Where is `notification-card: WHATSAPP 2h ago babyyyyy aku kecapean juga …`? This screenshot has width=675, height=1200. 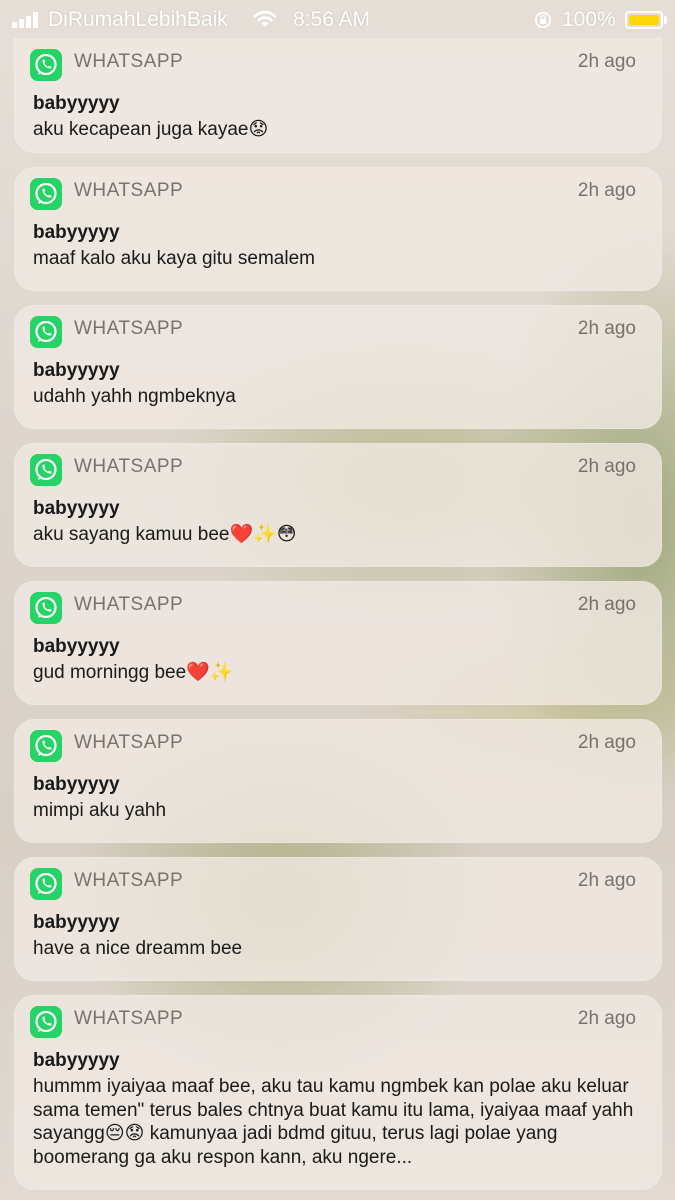
notification-card: WHATSAPP 2h ago babyyyyy aku kecapean juga … is located at coordinates (338, 95).